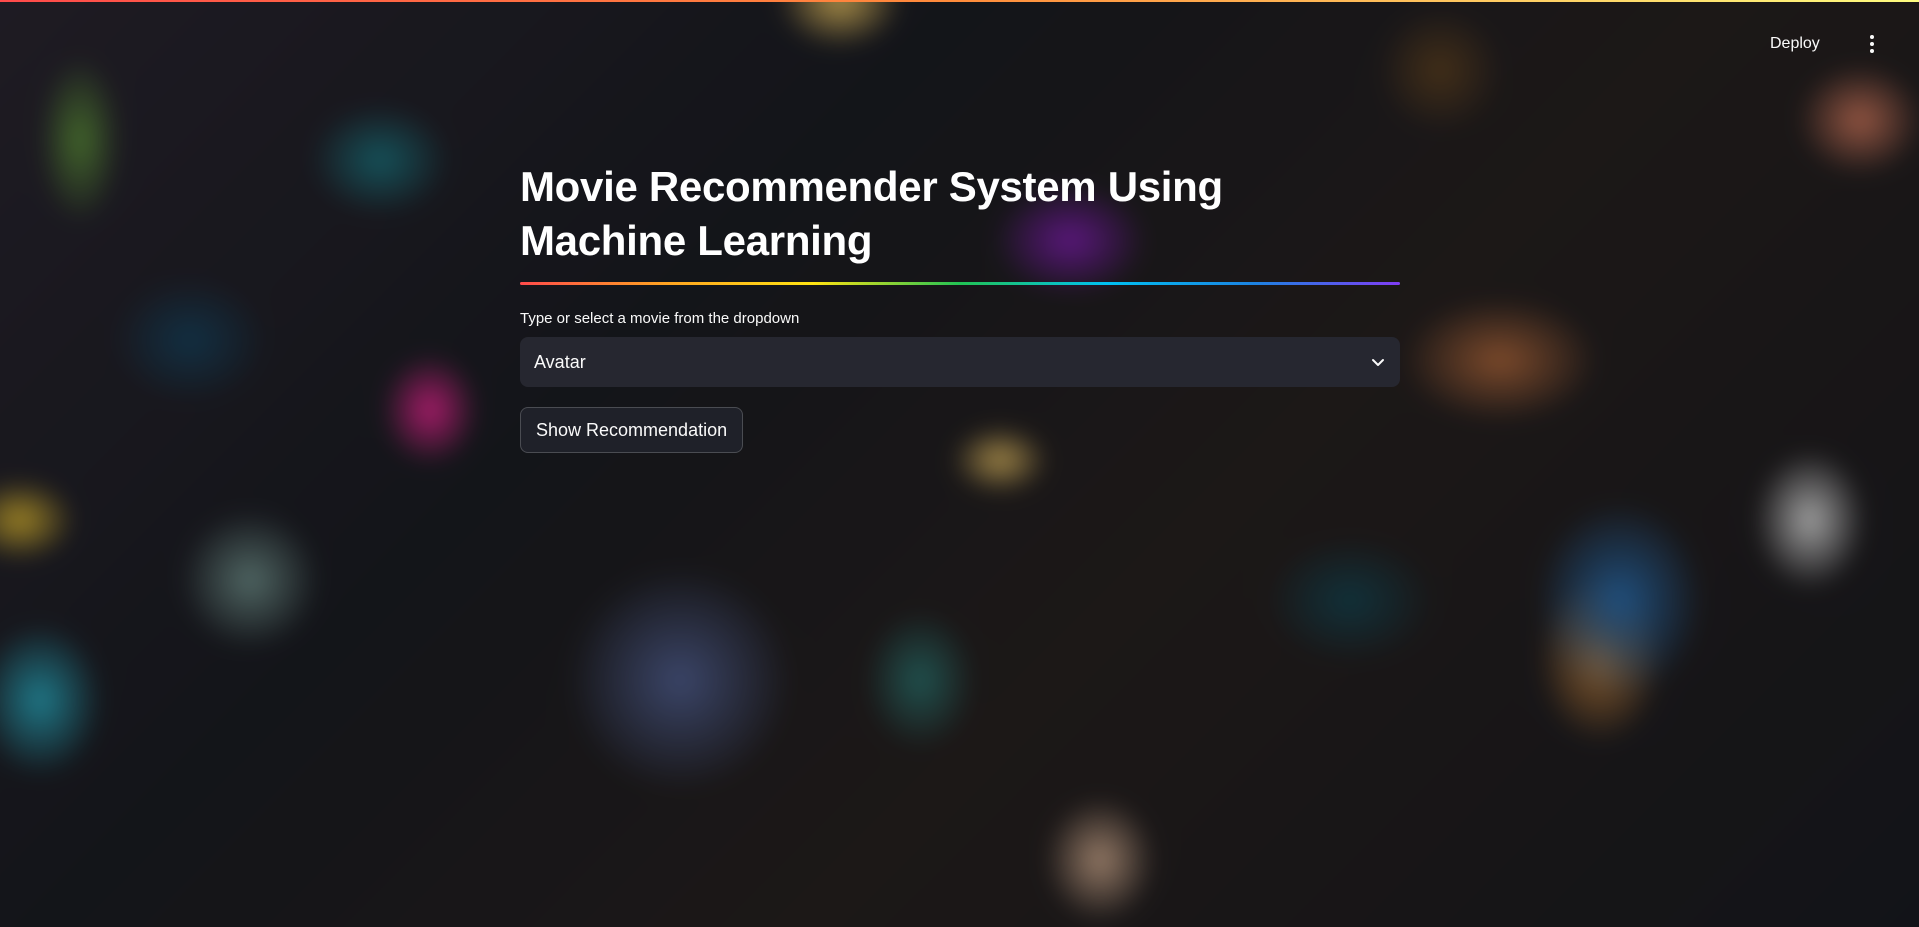 This screenshot has height=927, width=1919. Describe the element at coordinates (1378, 362) in the screenshot. I see `chevron-down-icon` at that location.